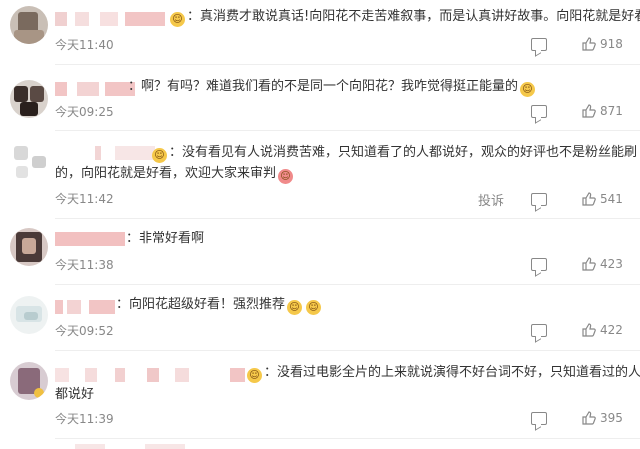 This screenshot has height=449, width=640. What do you see at coordinates (84, 45) in the screenshot?
I see `comment-time: 今天11:40` at bounding box center [84, 45].